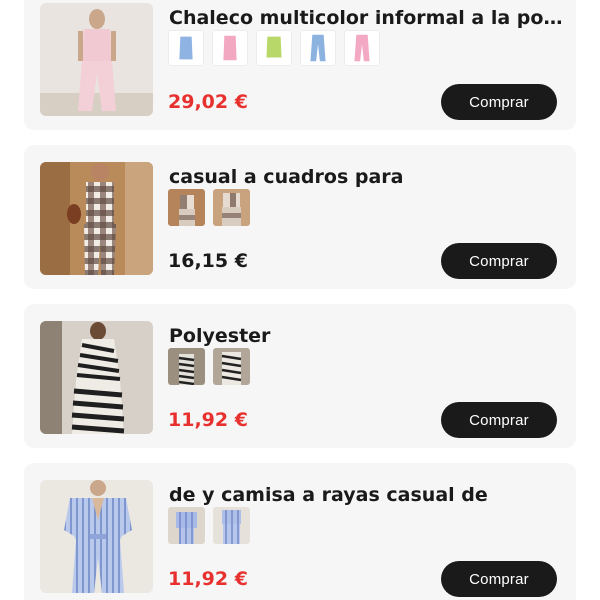 The width and height of the screenshot is (600, 600). I want to click on product-title: Polyester, so click(366, 336).